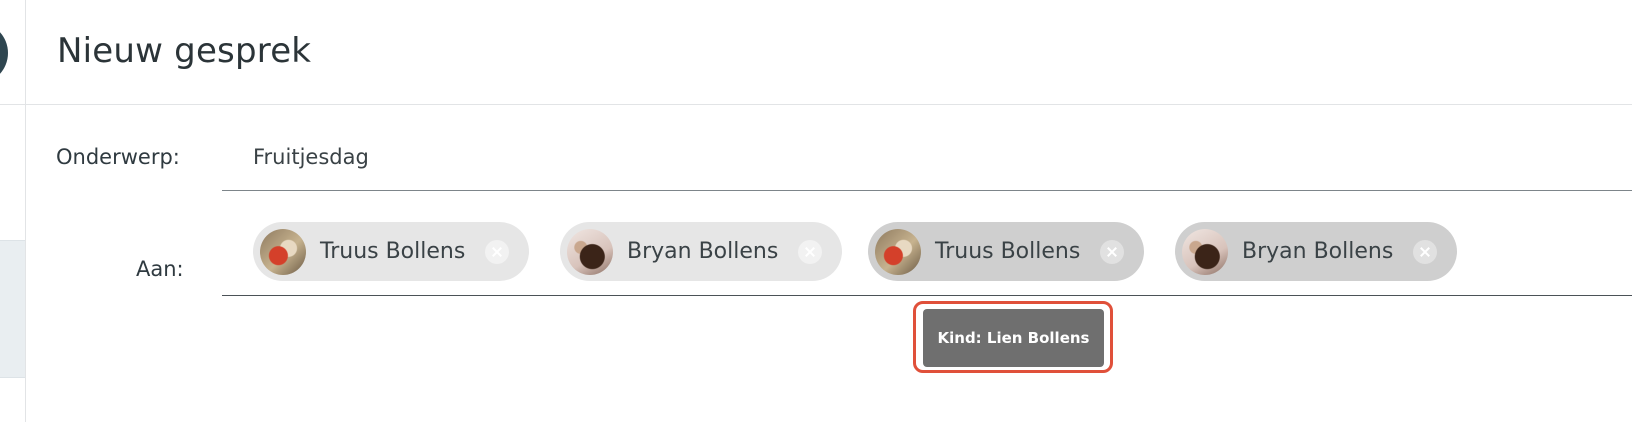 The width and height of the screenshot is (1632, 422). Describe the element at coordinates (1013, 338) in the screenshot. I see `recipient-tooltip: Kind: Lien Bollens` at that location.